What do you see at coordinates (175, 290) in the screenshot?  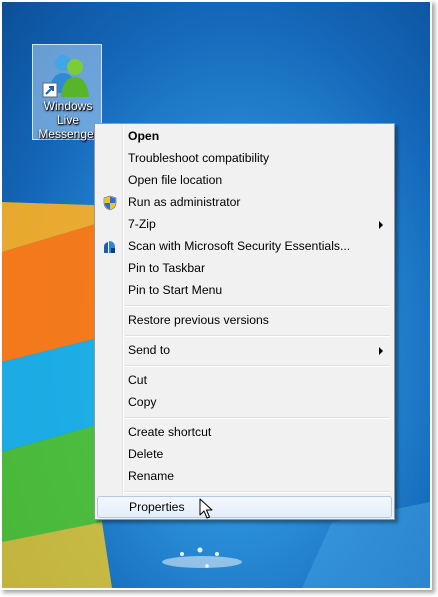 I see `menu-item-label: Pin to Start Menu` at bounding box center [175, 290].